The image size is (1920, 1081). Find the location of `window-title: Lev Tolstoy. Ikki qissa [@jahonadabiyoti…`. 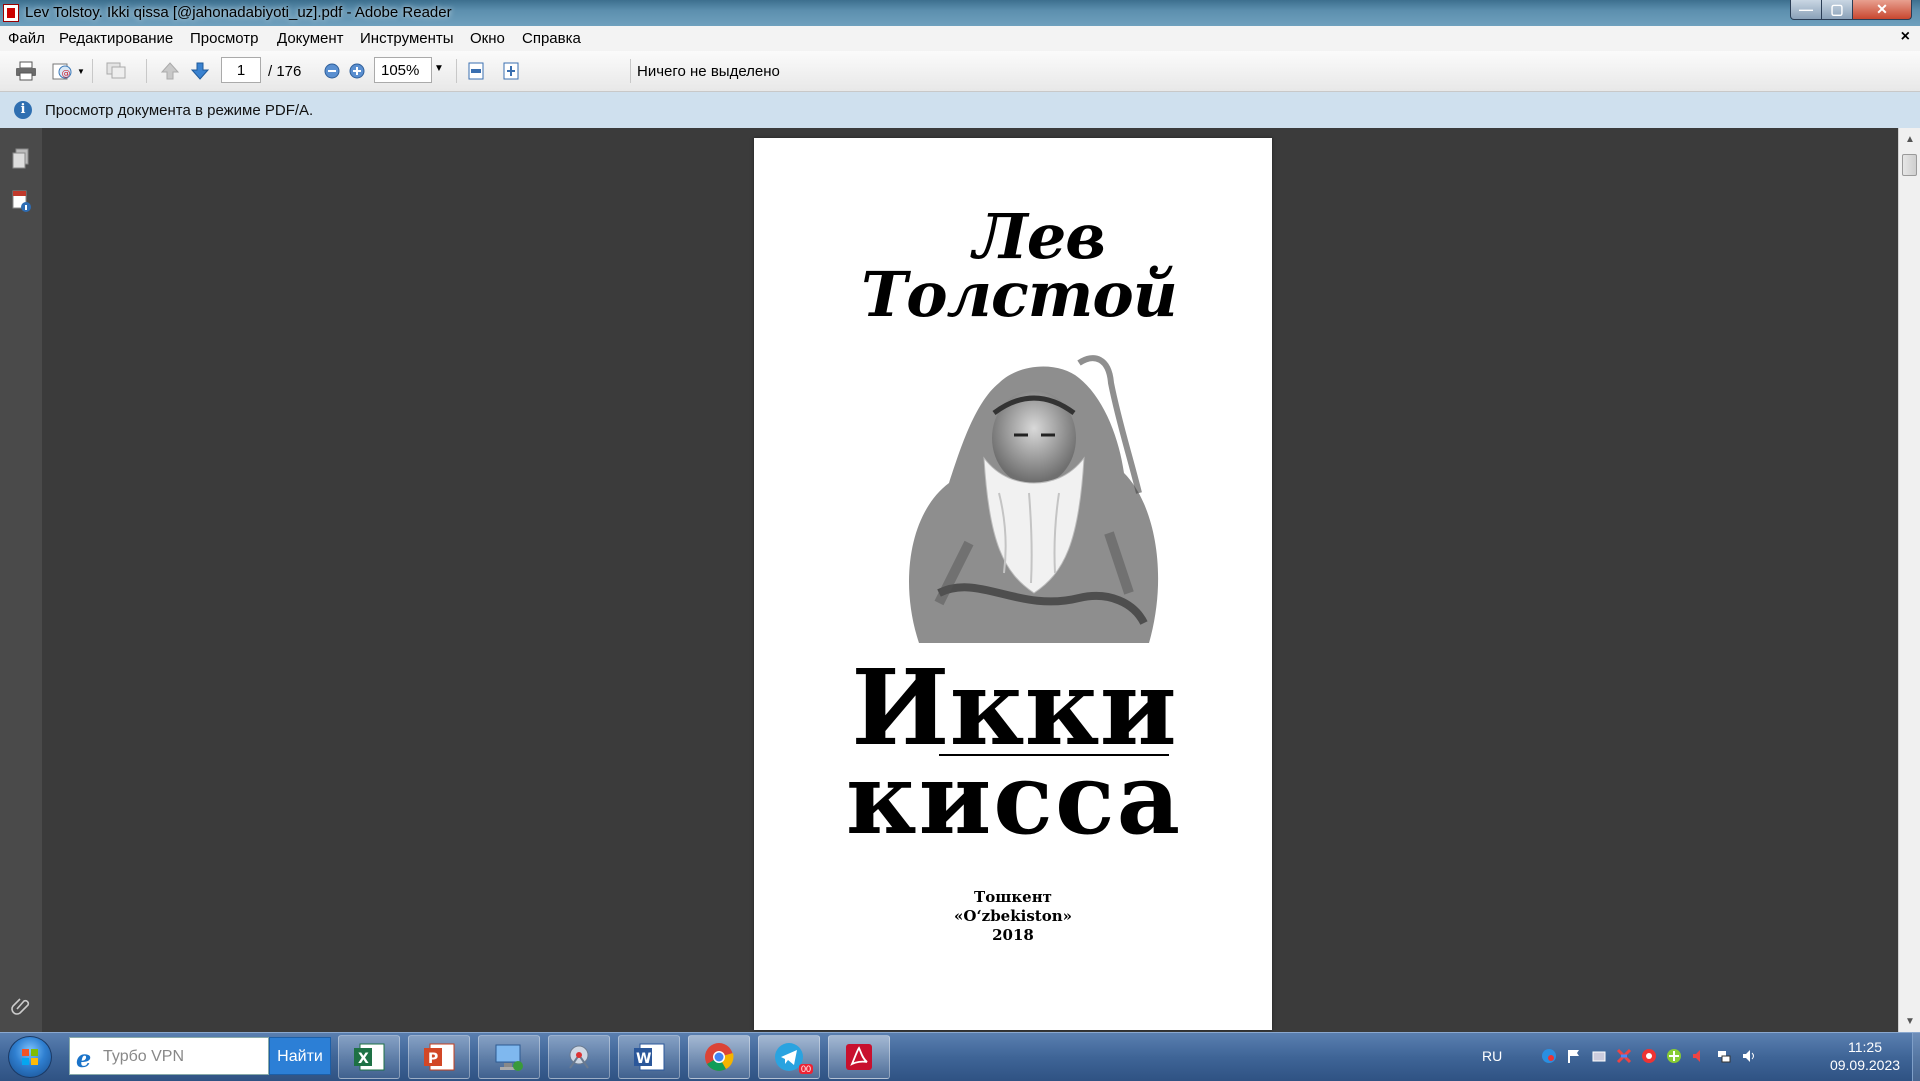

window-title: Lev Tolstoy. Ikki qissa [@jahonadabiyoti… is located at coordinates (238, 12).